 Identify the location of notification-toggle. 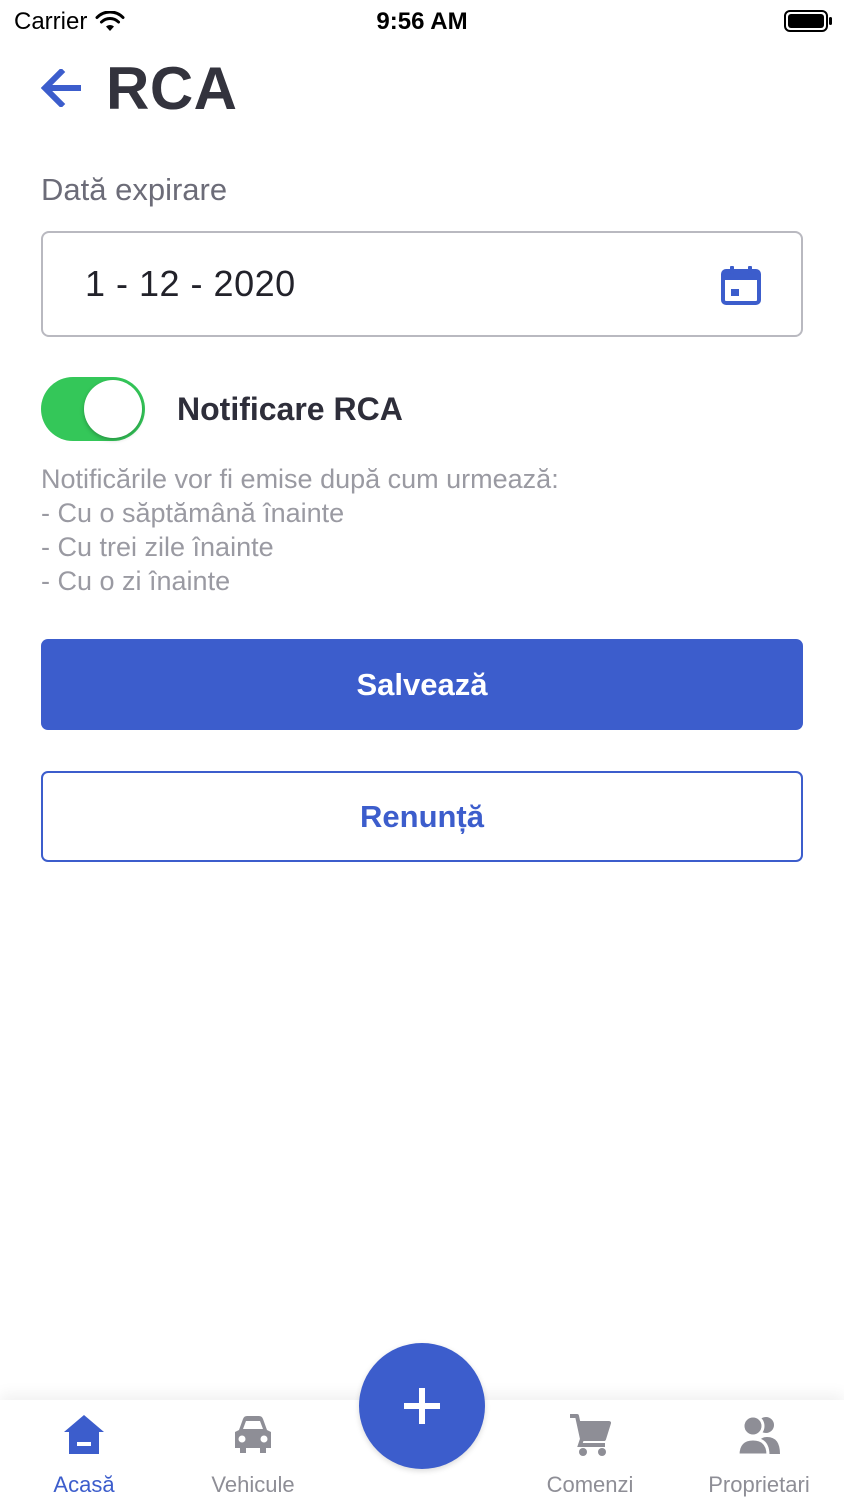
(93, 409).